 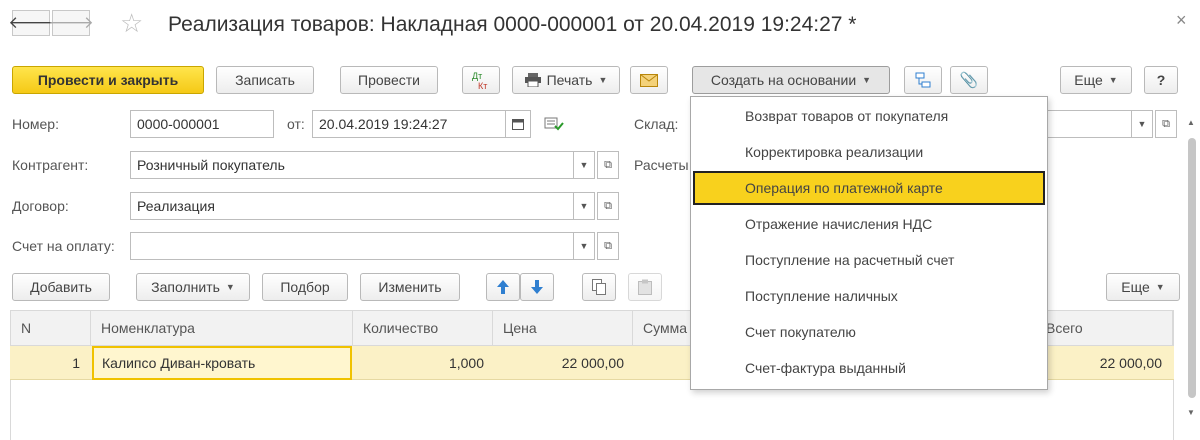 I want to click on attach-button: 📎, so click(x=969, y=80).